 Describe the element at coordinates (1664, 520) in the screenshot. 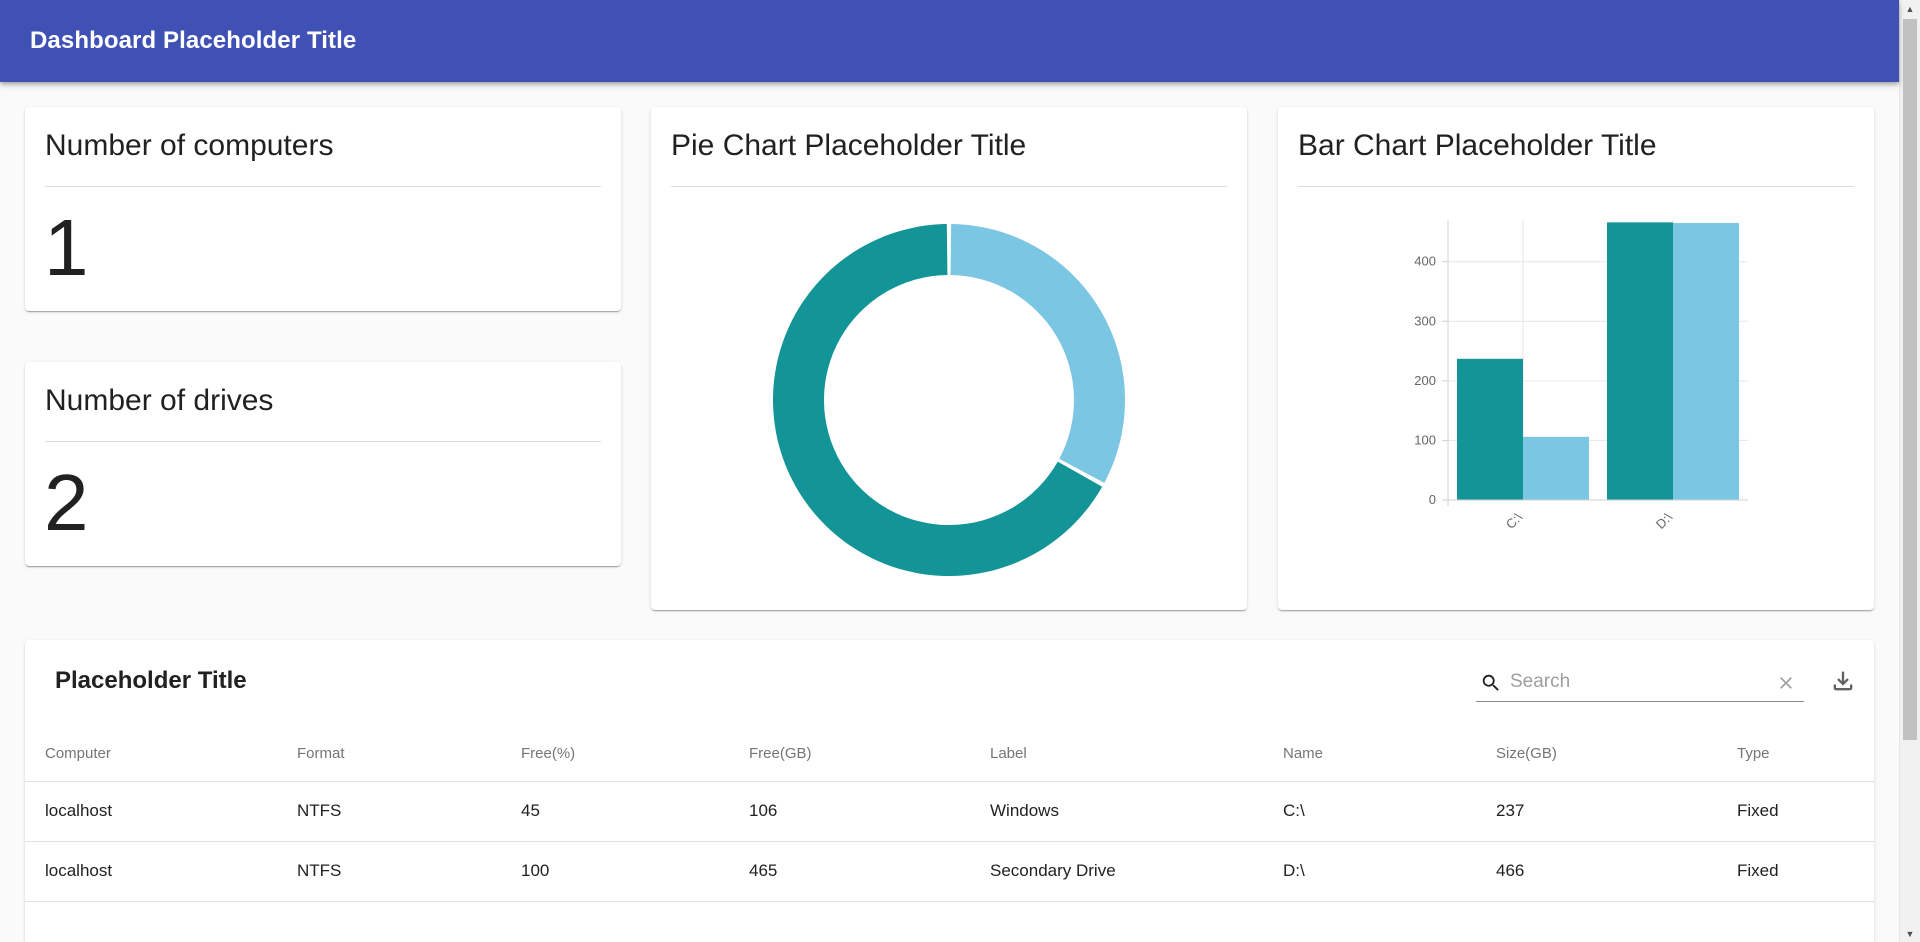

I see `x-tick-label: D:\` at that location.